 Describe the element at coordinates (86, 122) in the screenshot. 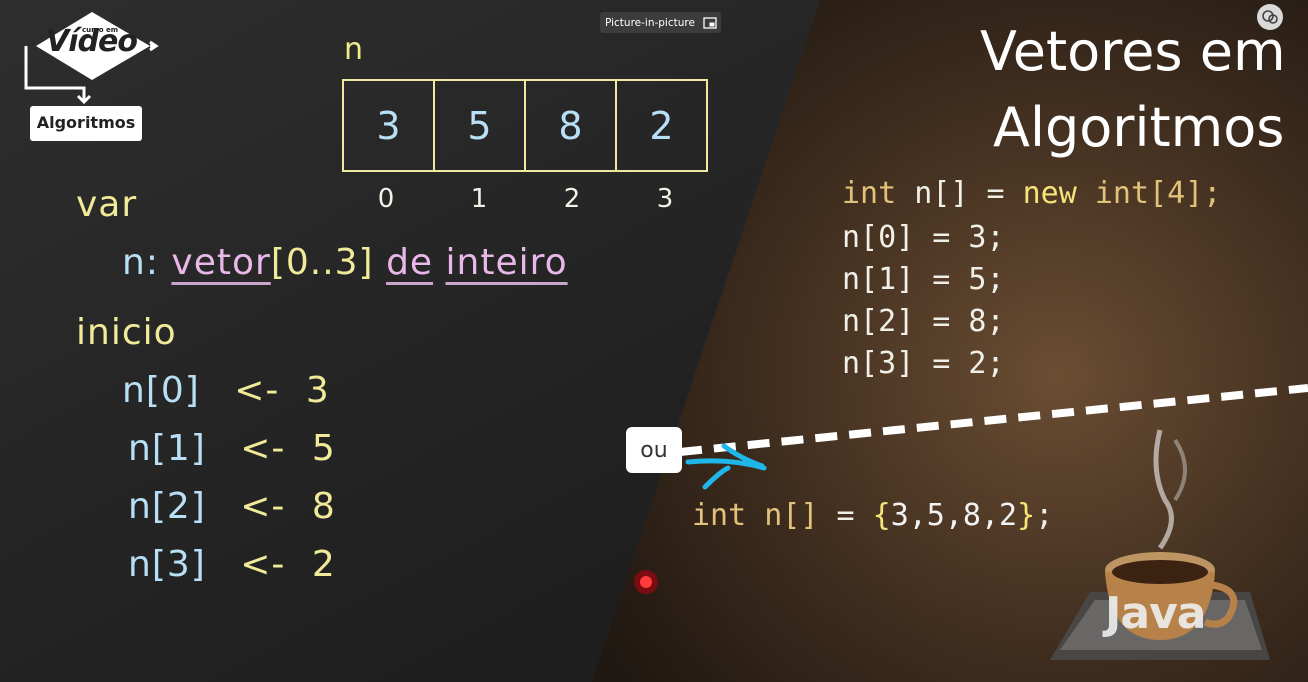

I see `logo-label: Algoritmos` at that location.